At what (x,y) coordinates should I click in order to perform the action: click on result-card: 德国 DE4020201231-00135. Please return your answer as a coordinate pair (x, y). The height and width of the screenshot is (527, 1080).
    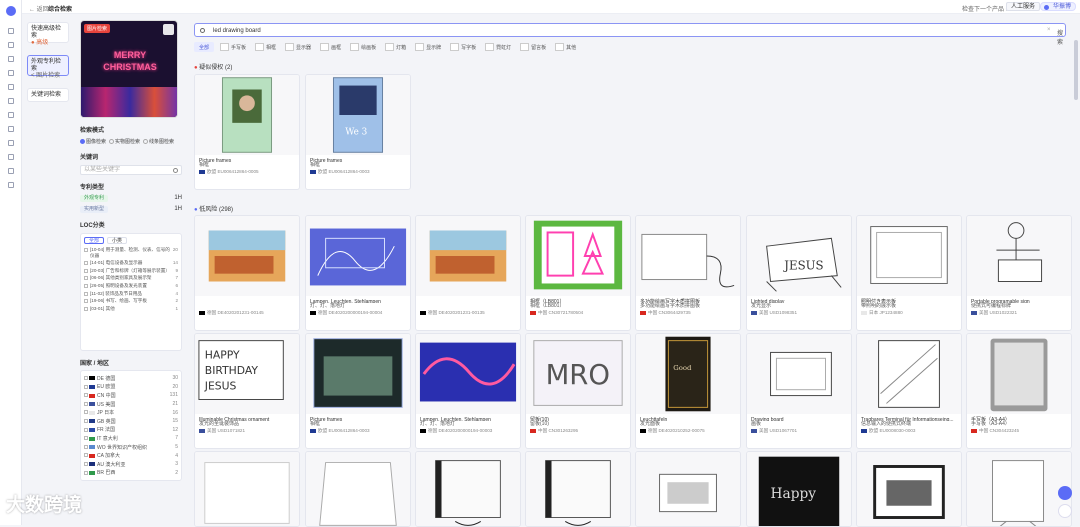
    Looking at the image, I should click on (468, 273).